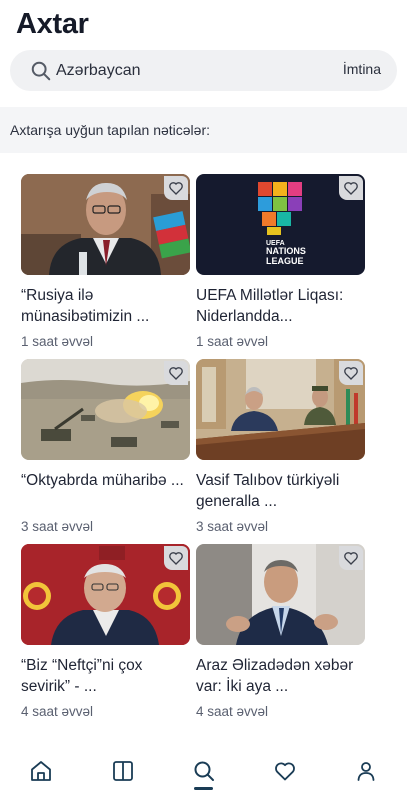  I want to click on bottom-tab-bar, so click(203, 771).